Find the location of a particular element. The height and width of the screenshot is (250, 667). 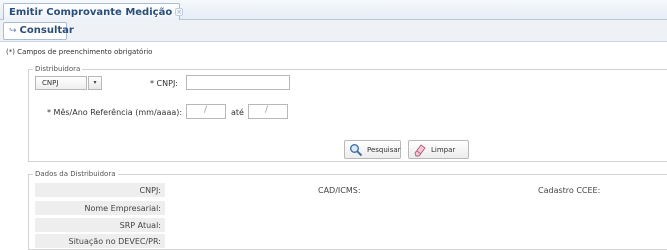

limpar-button: Limpar is located at coordinates (438, 149).